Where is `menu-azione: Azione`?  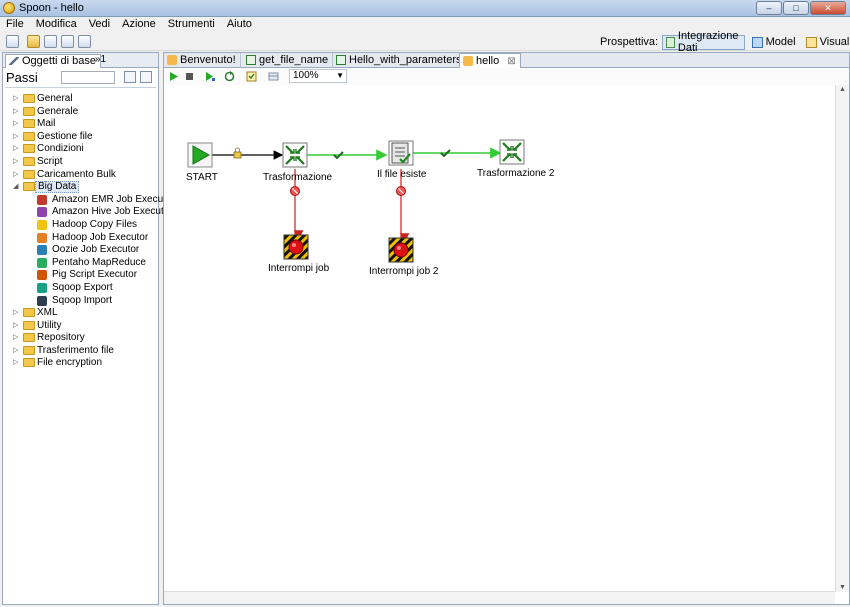 menu-azione: Azione is located at coordinates (139, 25).